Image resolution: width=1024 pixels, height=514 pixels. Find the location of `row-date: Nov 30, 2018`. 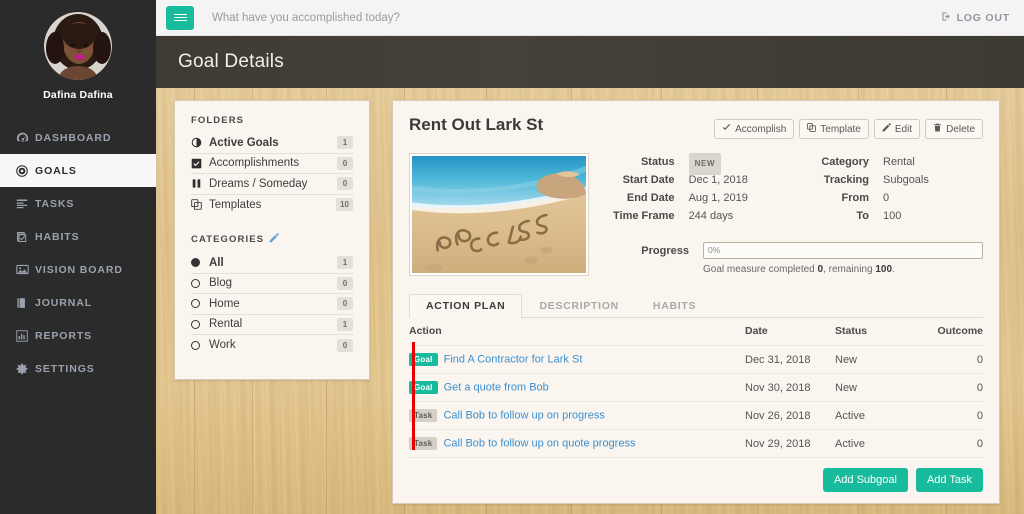

row-date: Nov 30, 2018 is located at coordinates (790, 387).